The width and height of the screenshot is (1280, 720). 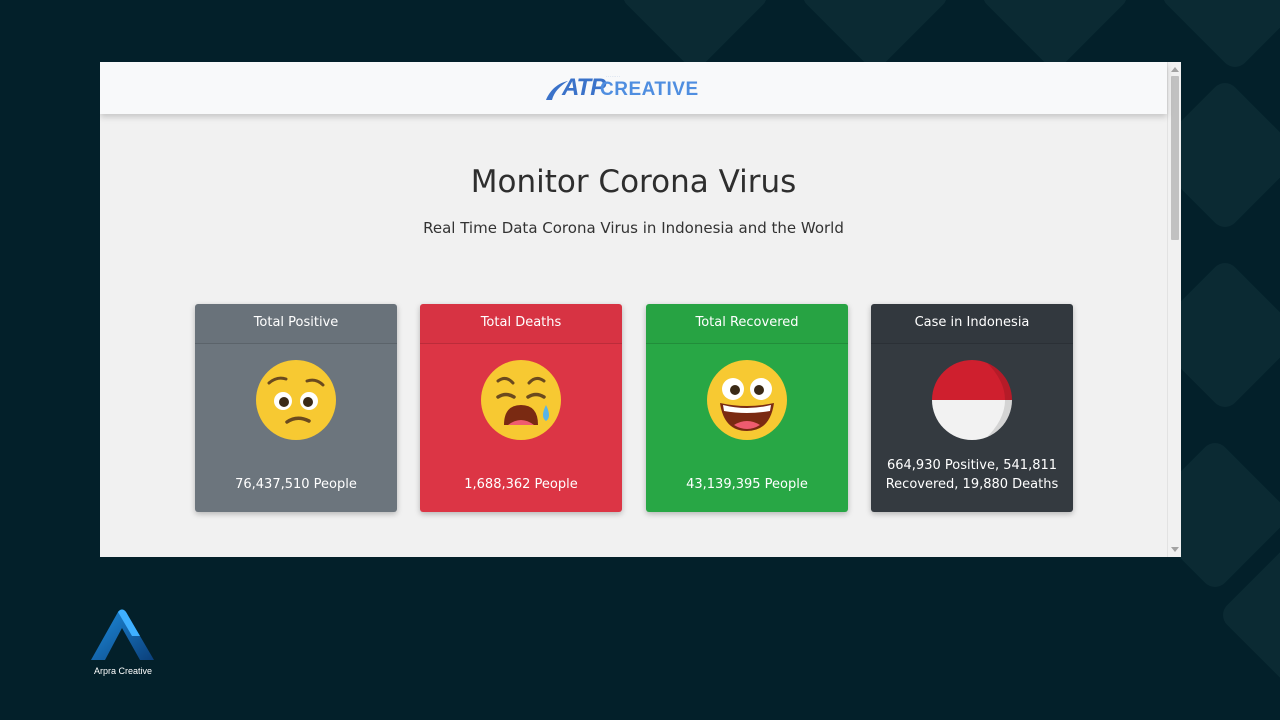 What do you see at coordinates (123, 671) in the screenshot?
I see `brand-name: Arpra Creative` at bounding box center [123, 671].